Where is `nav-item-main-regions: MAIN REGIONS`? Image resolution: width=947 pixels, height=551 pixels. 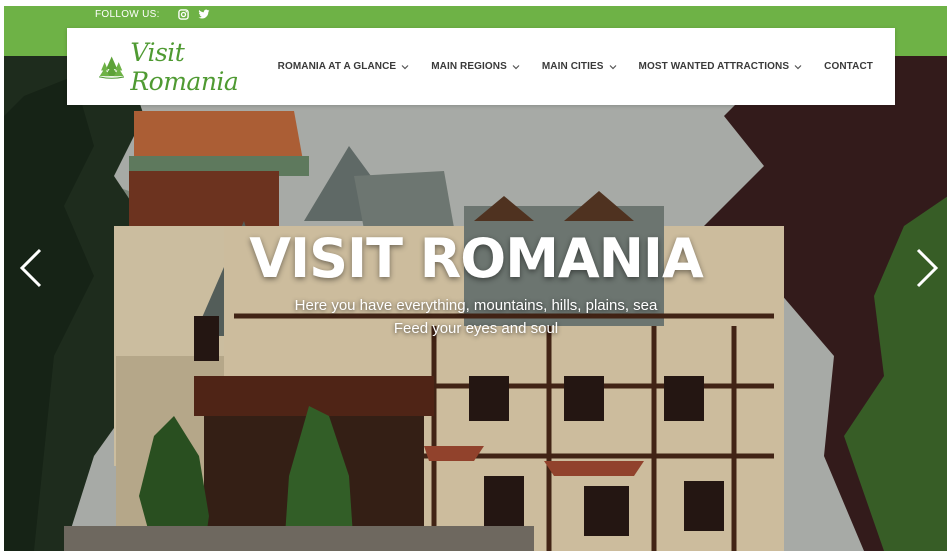
nav-item-main-regions: MAIN REGIONS is located at coordinates (475, 66).